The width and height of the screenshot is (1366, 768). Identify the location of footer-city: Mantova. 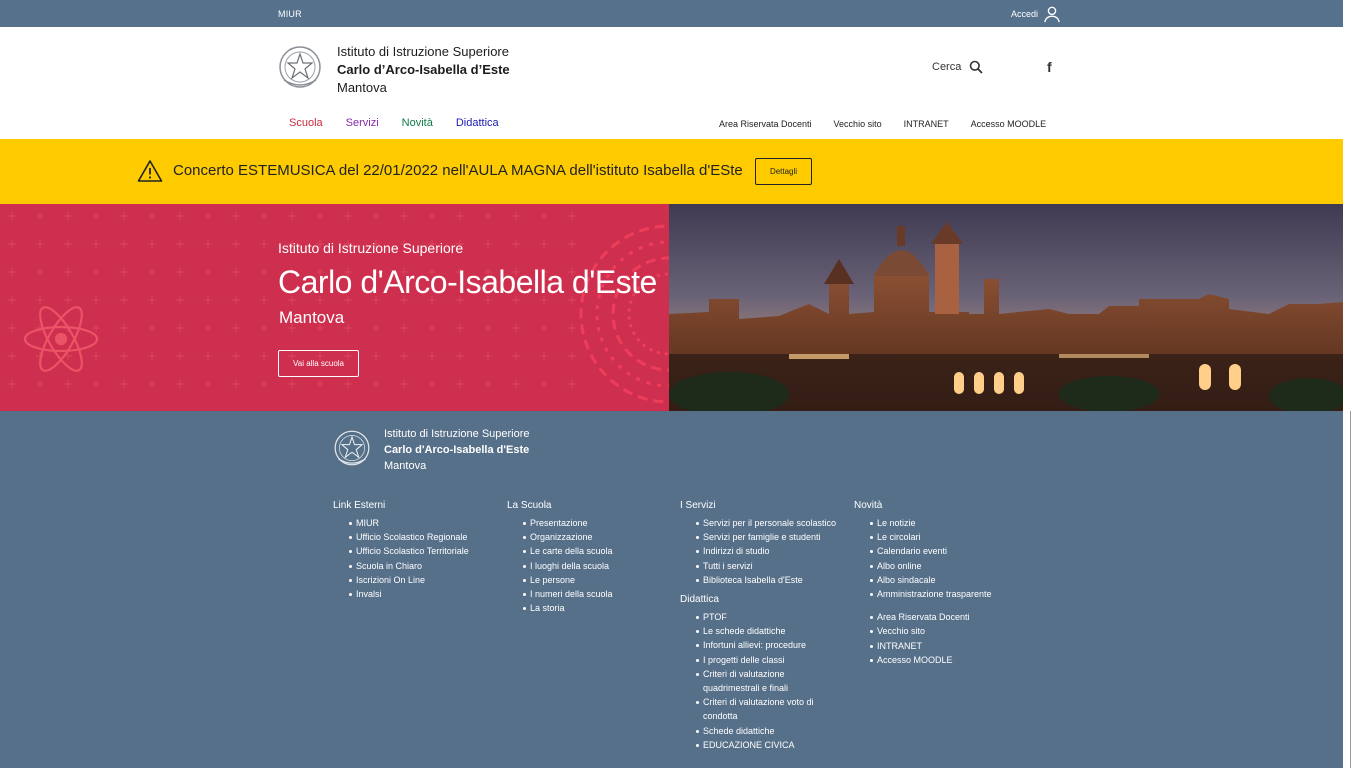
(405, 466).